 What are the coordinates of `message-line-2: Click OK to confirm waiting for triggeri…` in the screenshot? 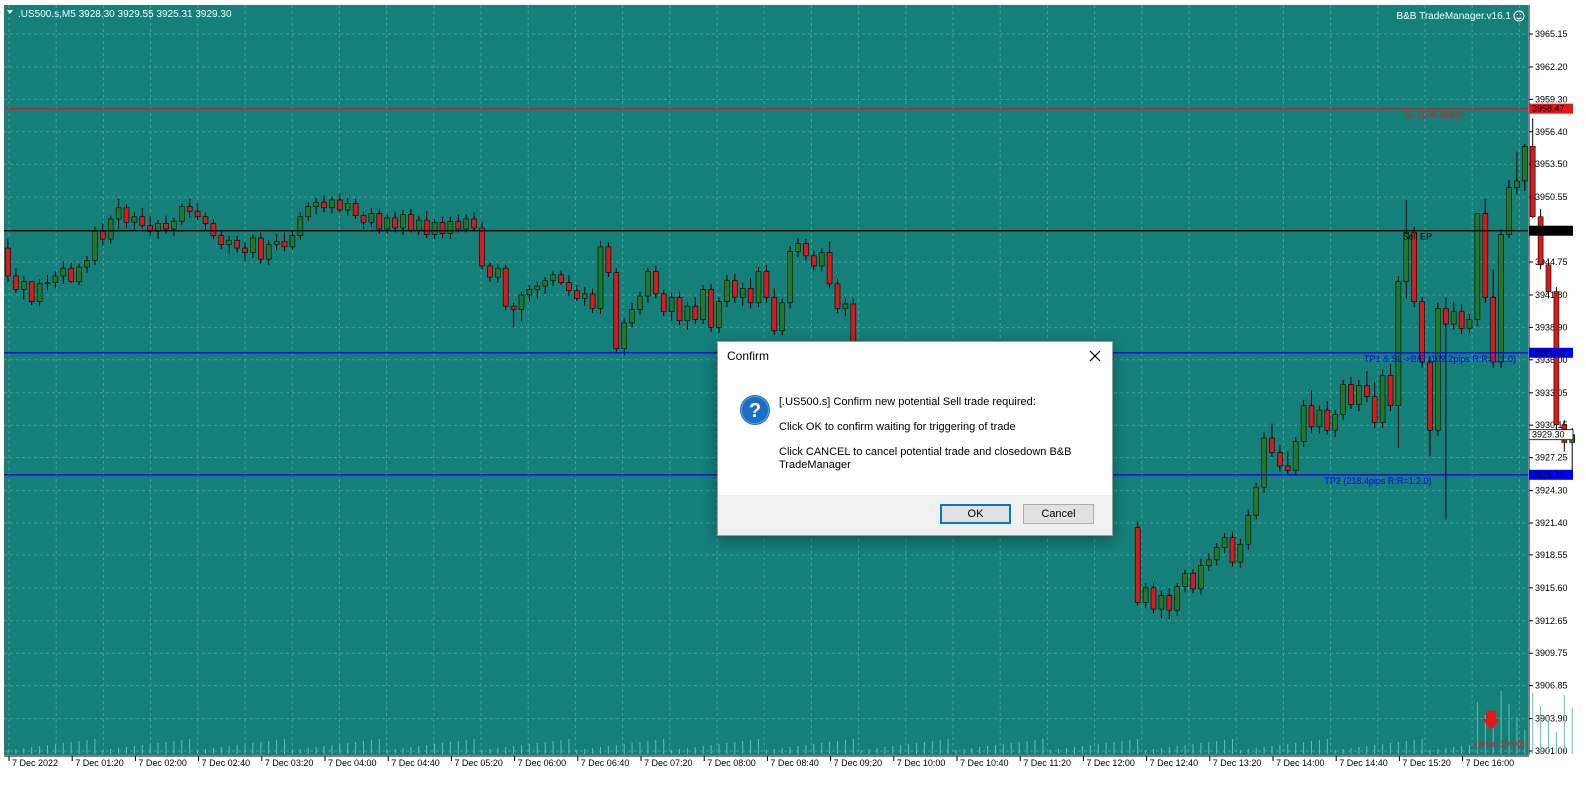 It's located at (897, 427).